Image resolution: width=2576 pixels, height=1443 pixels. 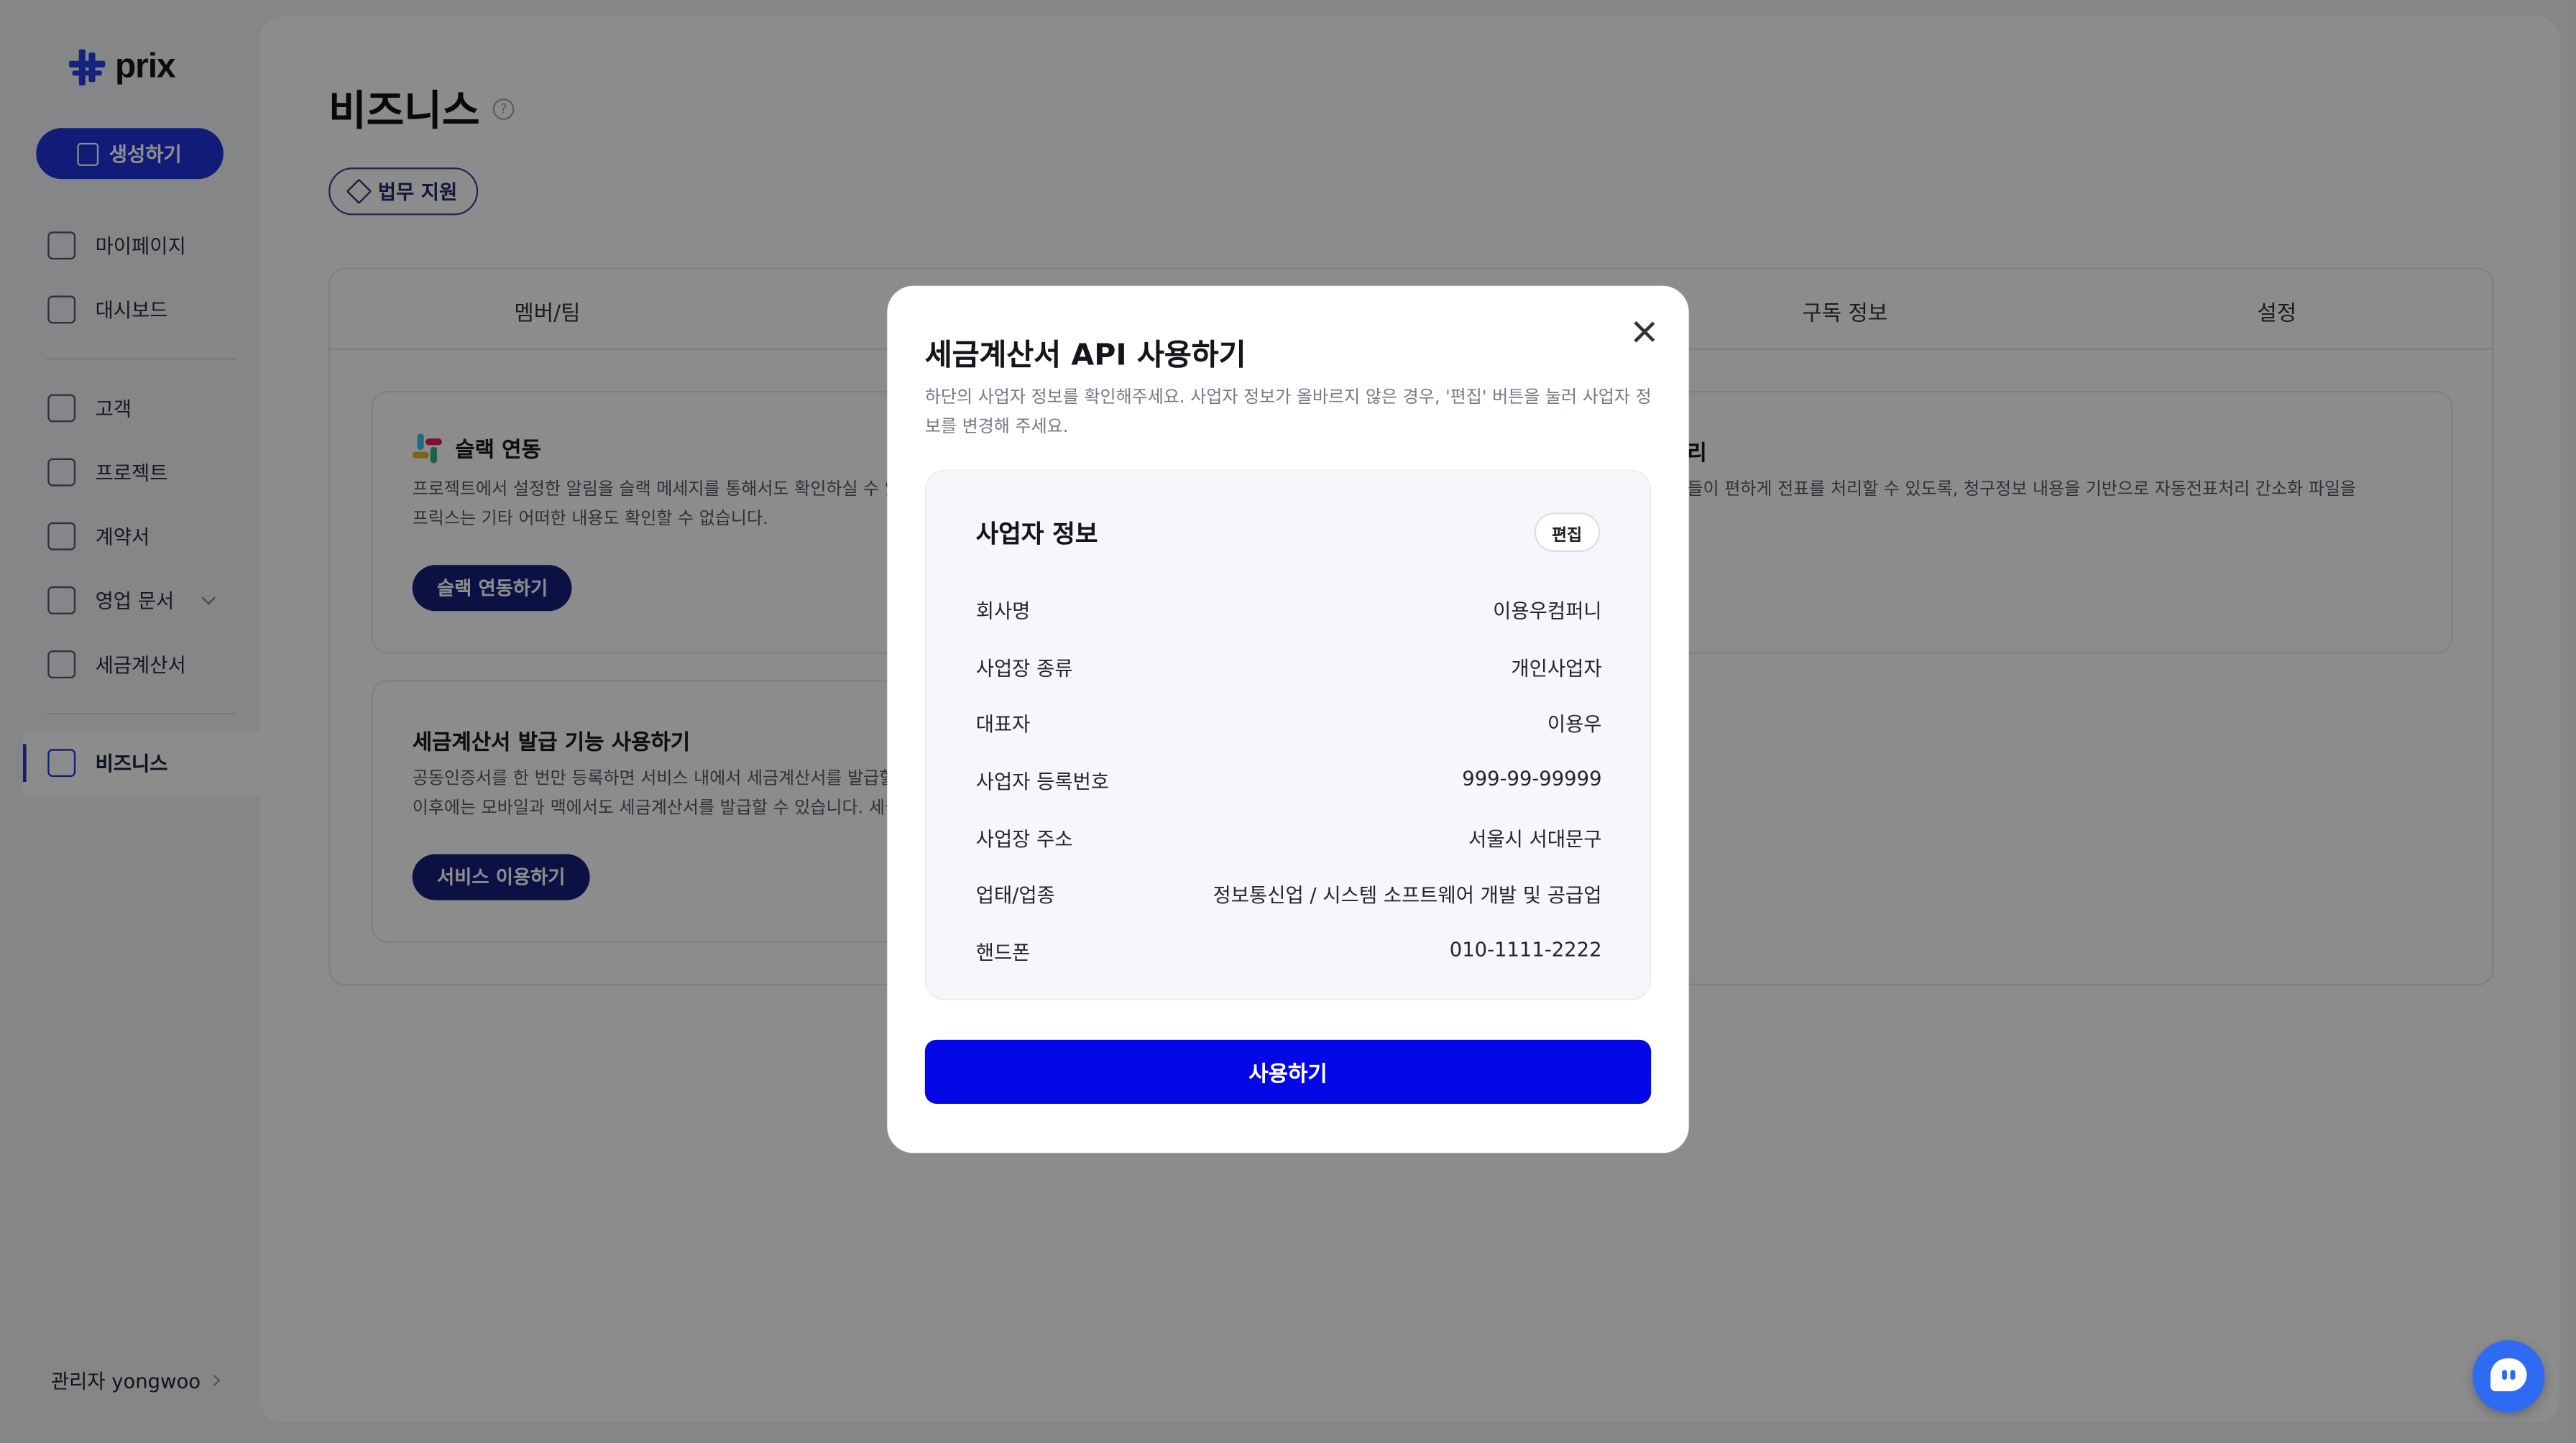 I want to click on info-label: 업태/업종, so click(x=1015, y=895).